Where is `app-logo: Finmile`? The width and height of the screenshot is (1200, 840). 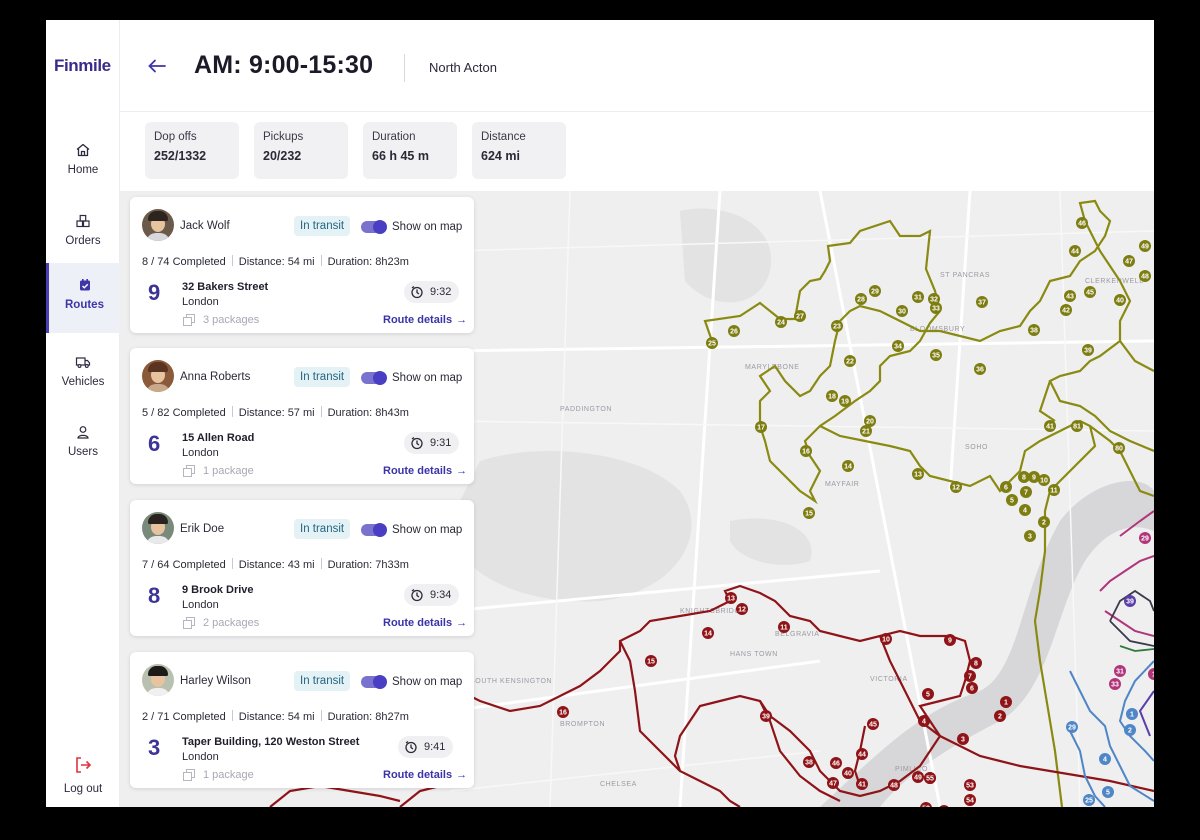 app-logo: Finmile is located at coordinates (84, 66).